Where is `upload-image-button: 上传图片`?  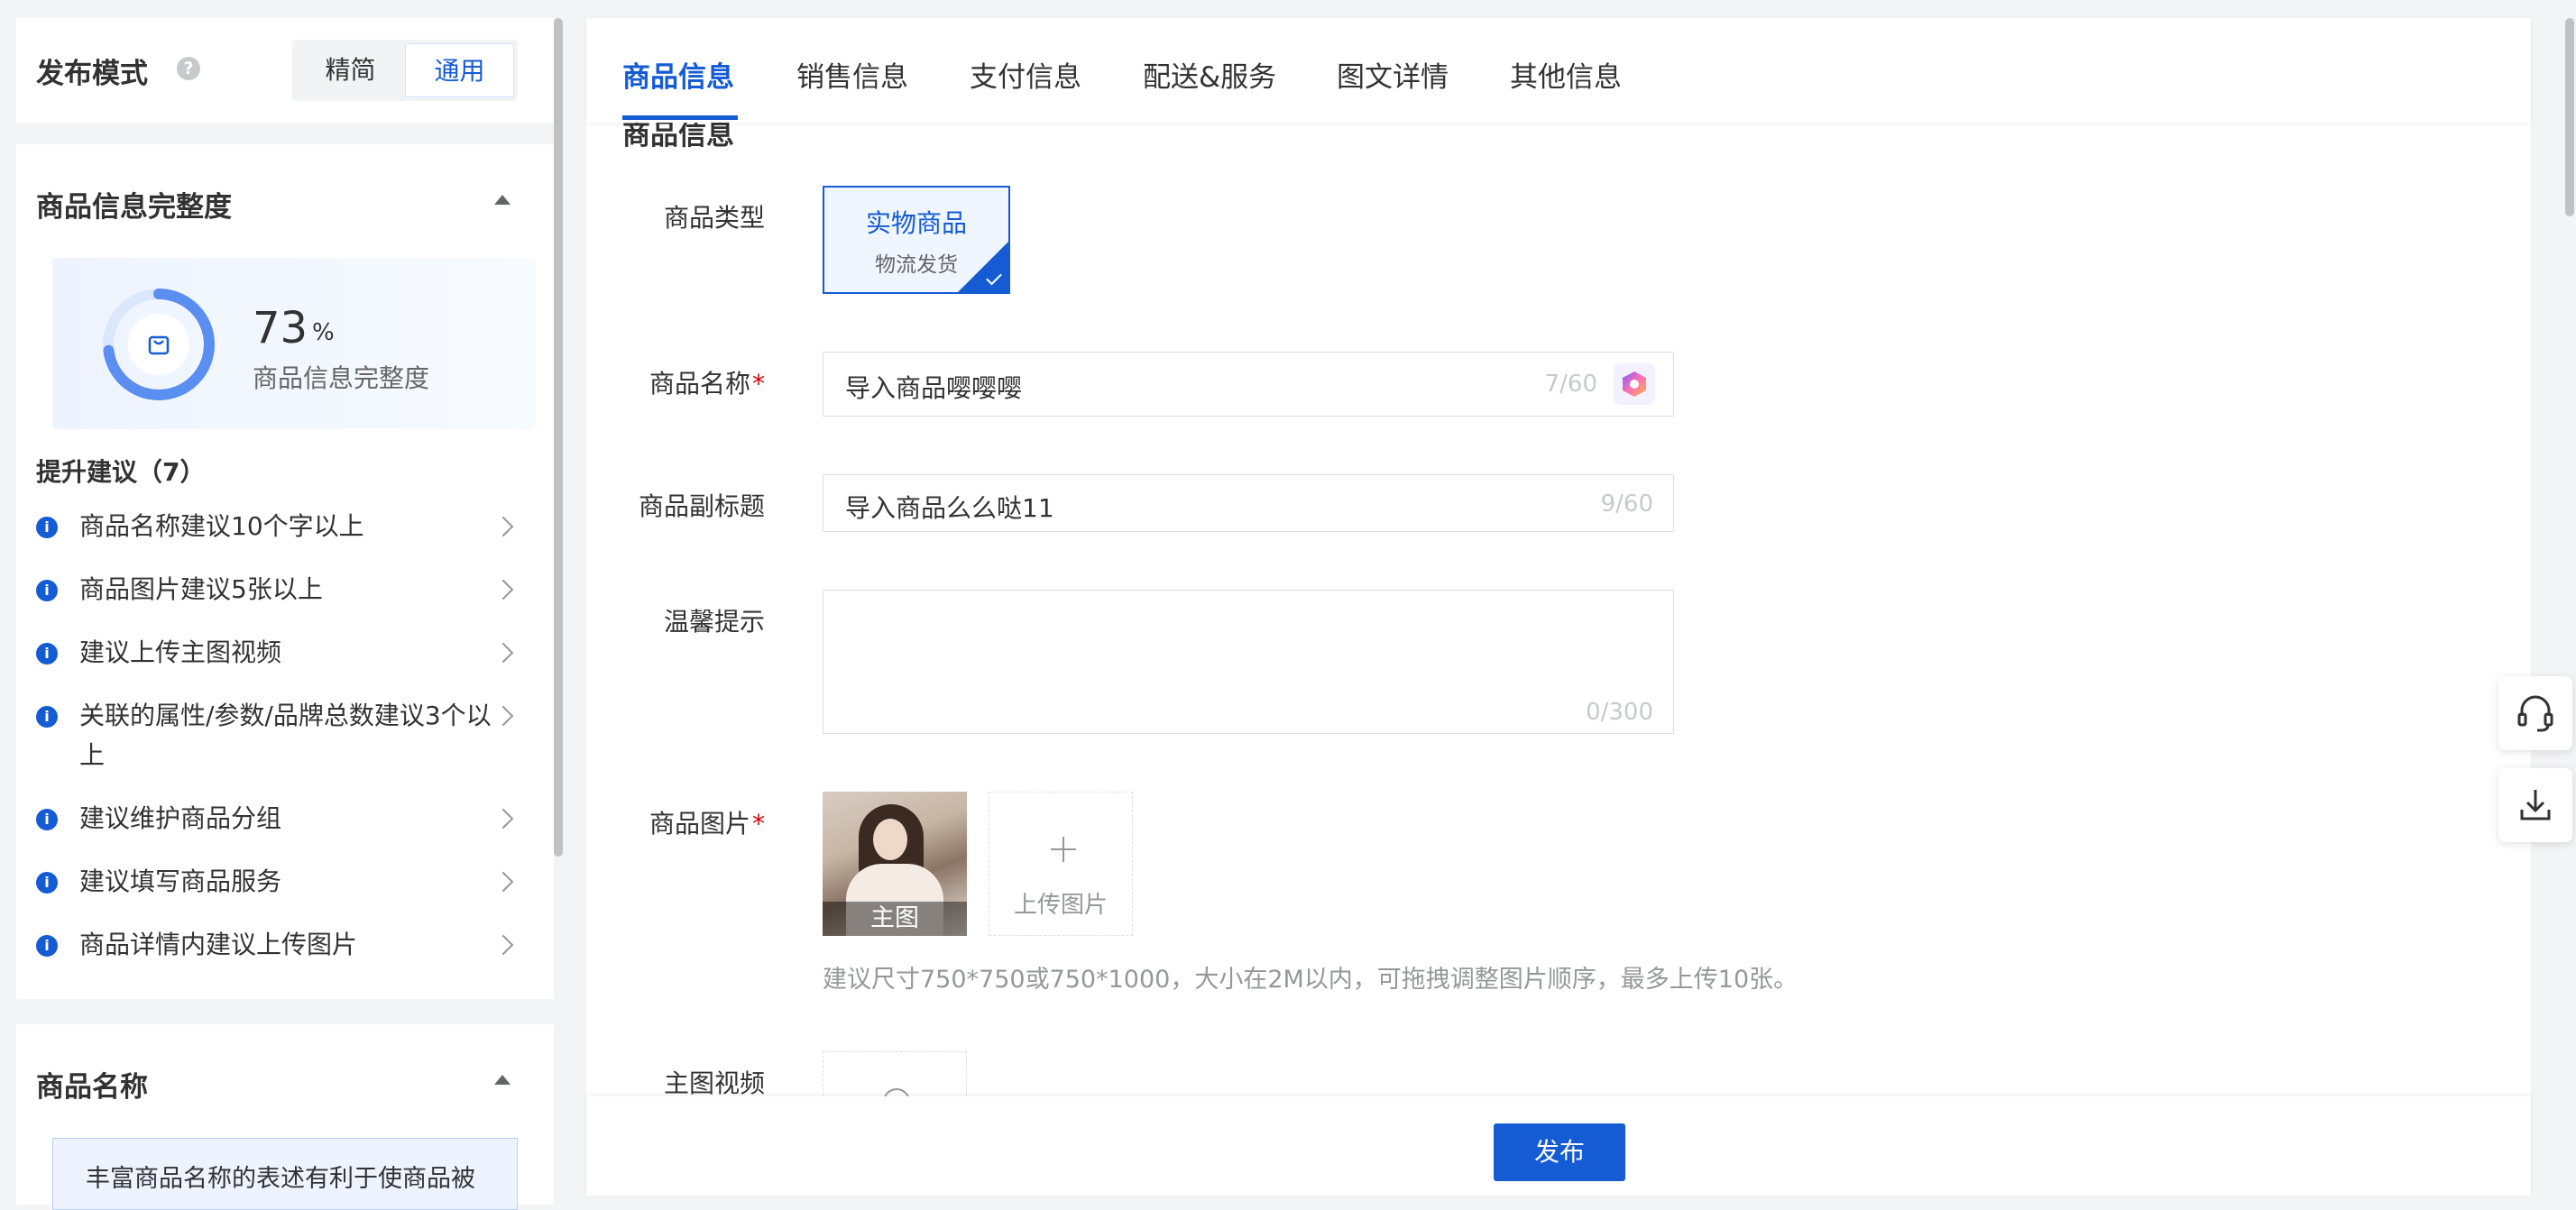
upload-image-button: 上传图片 is located at coordinates (1061, 864).